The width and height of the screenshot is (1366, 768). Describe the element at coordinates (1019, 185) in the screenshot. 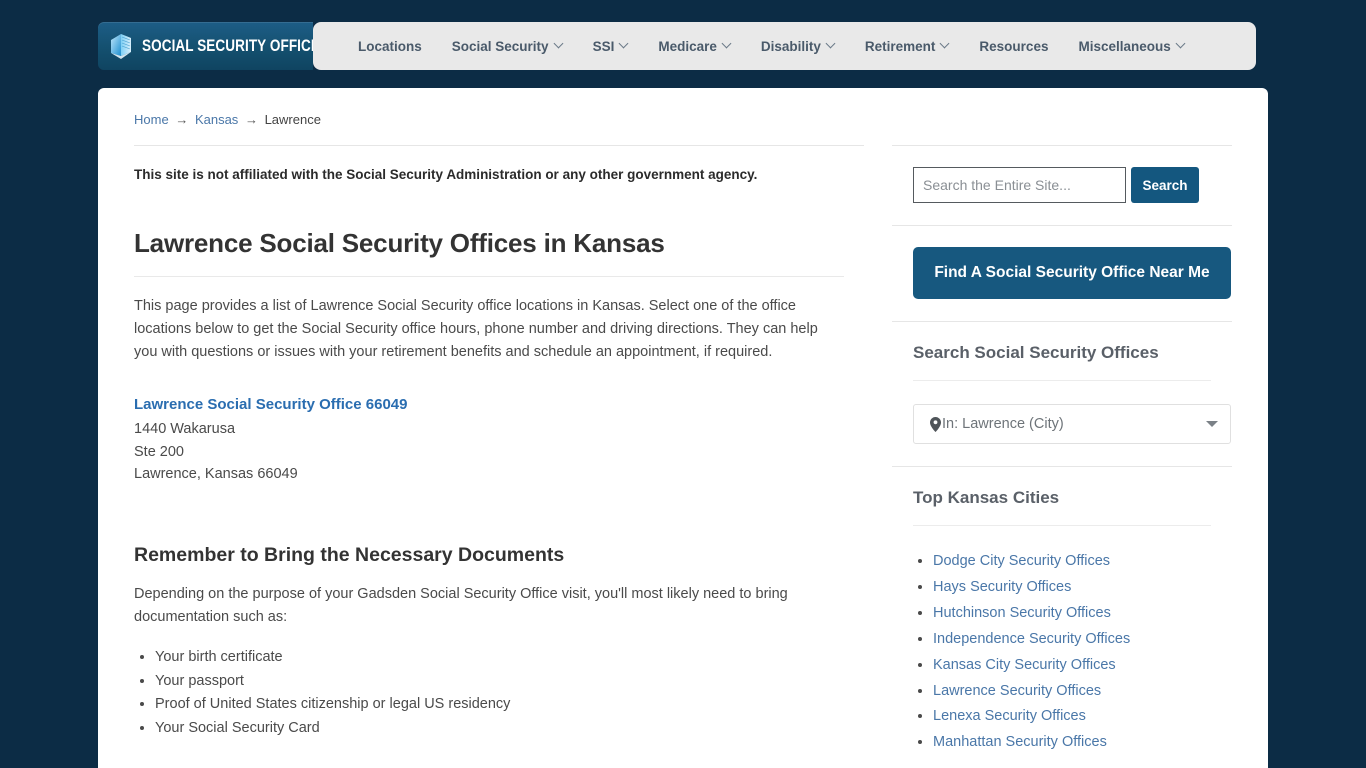

I see `search-input` at that location.